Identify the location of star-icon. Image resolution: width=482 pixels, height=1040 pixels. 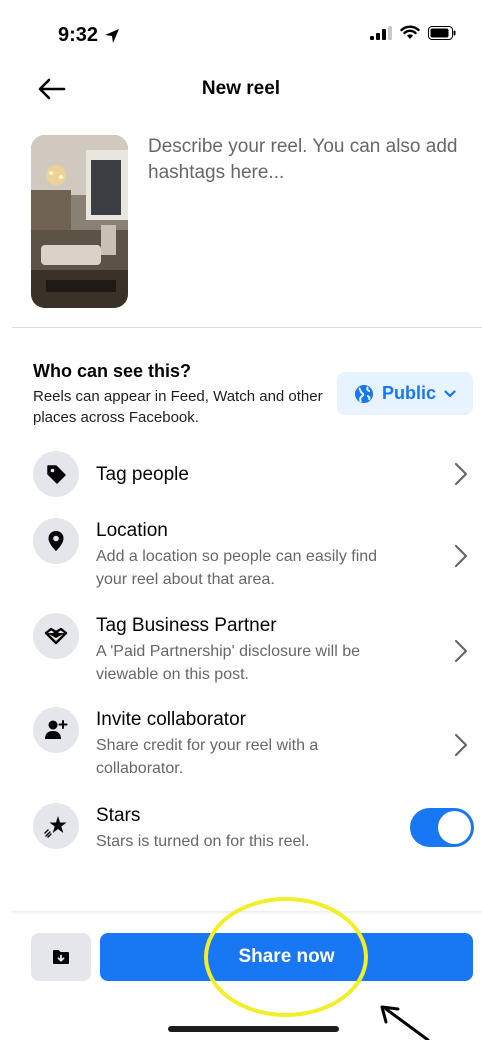
(55, 827).